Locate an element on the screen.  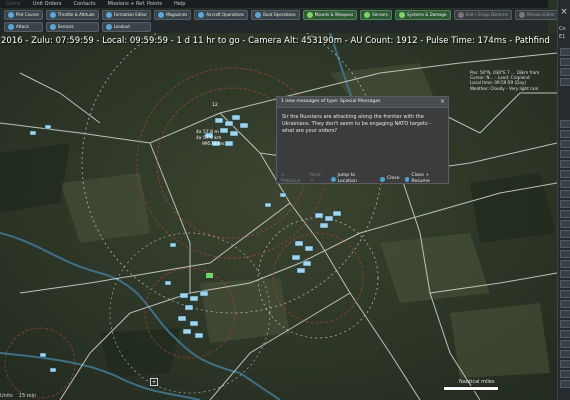
formation-editor-button: Formation Editor is located at coordinates (126, 15).